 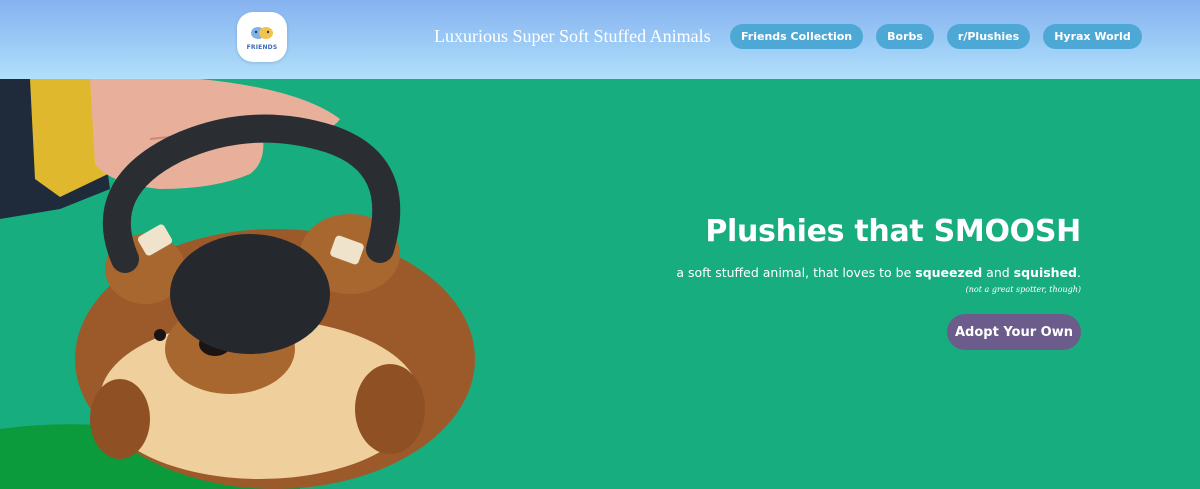 What do you see at coordinates (796, 272) in the screenshot?
I see `subline-text-start: a soft stuffed animal, that loves to be` at bounding box center [796, 272].